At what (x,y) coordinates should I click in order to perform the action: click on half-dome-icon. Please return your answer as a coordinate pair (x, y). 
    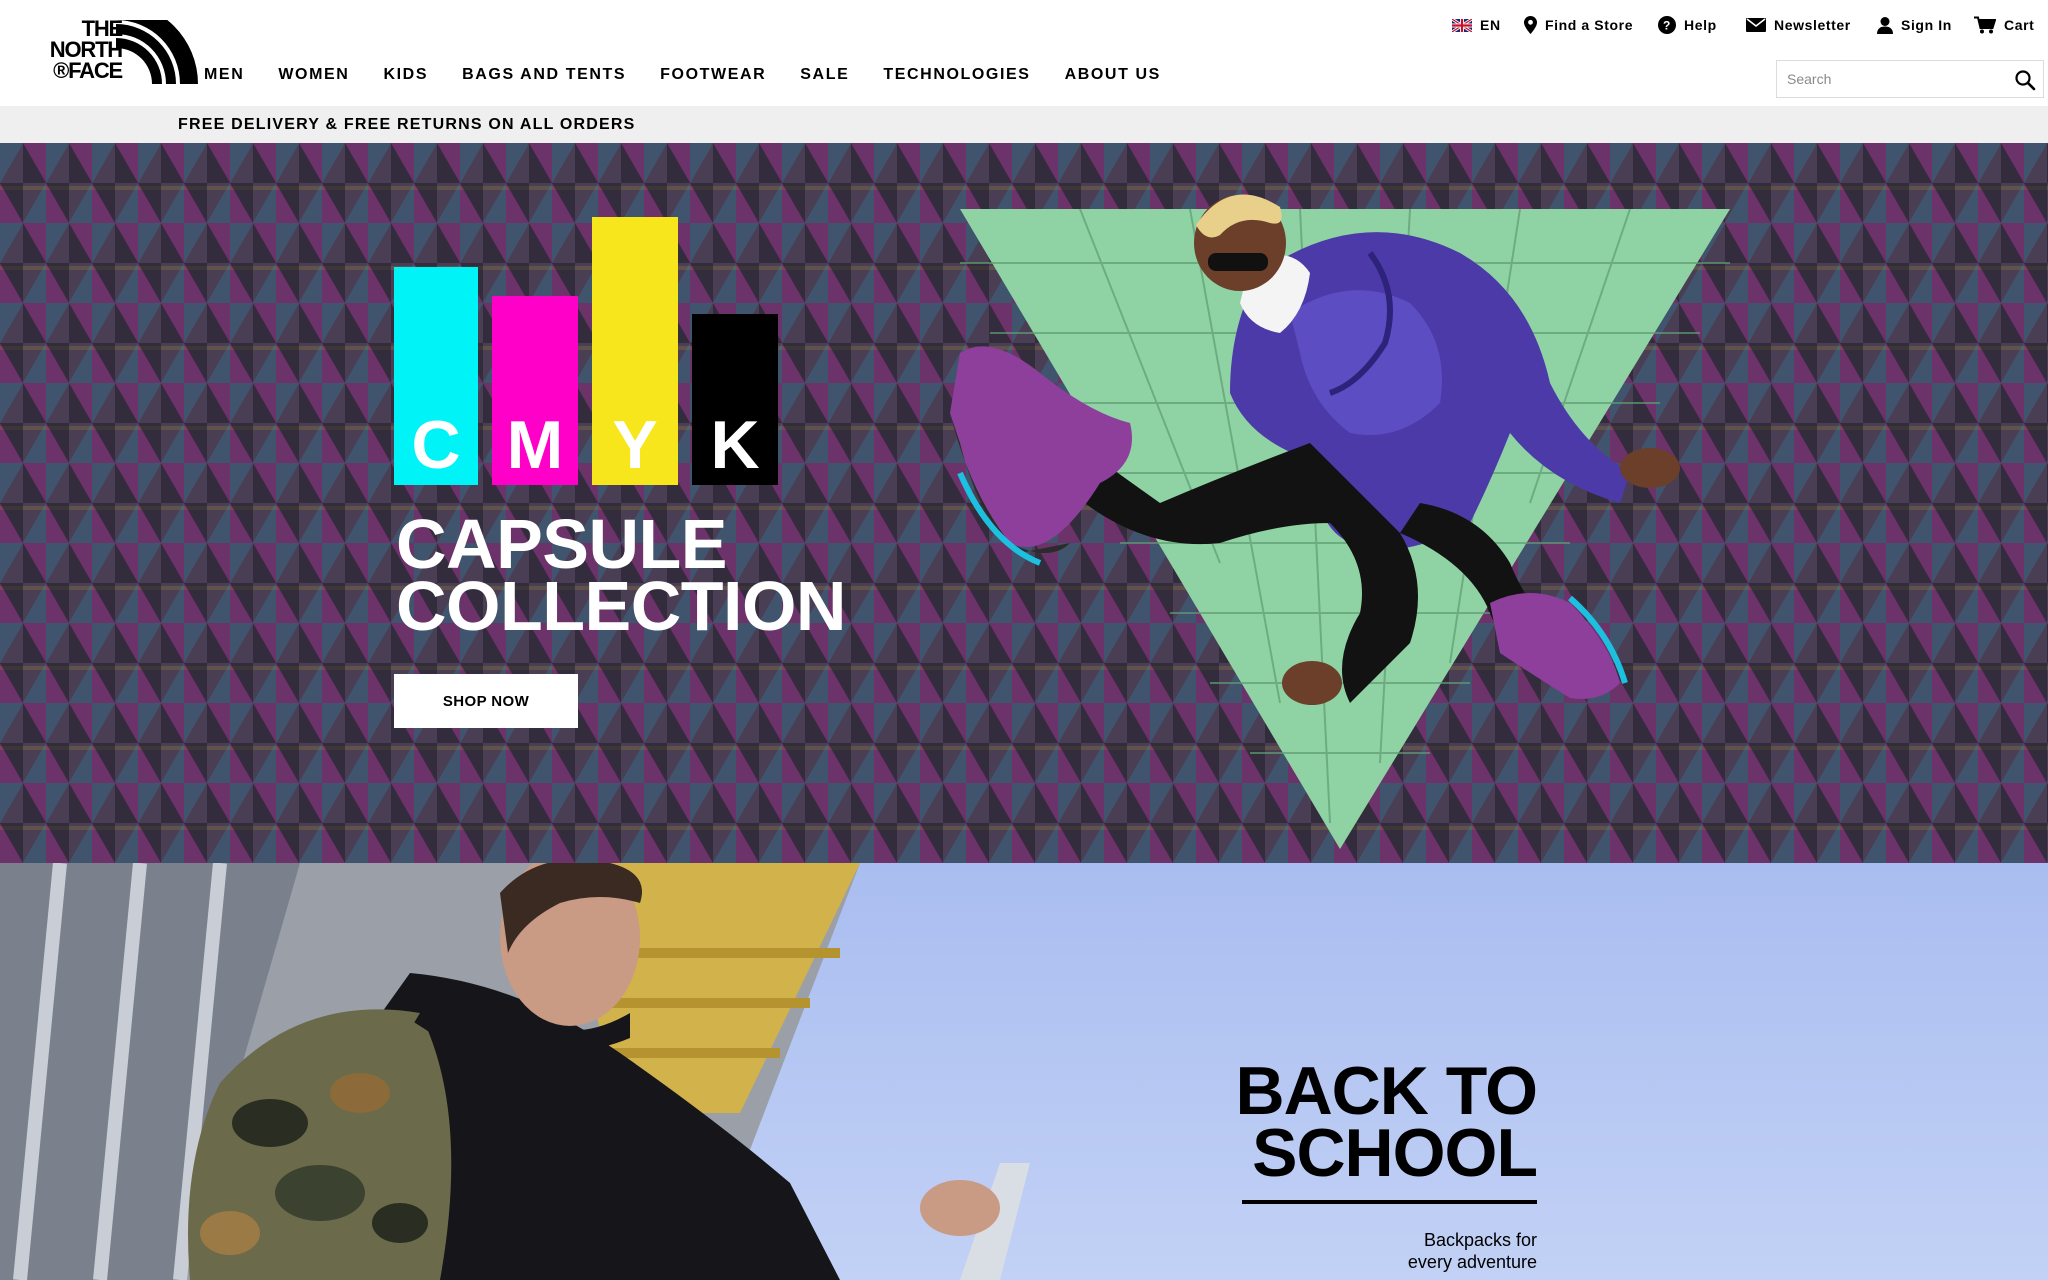
    Looking at the image, I should click on (157, 52).